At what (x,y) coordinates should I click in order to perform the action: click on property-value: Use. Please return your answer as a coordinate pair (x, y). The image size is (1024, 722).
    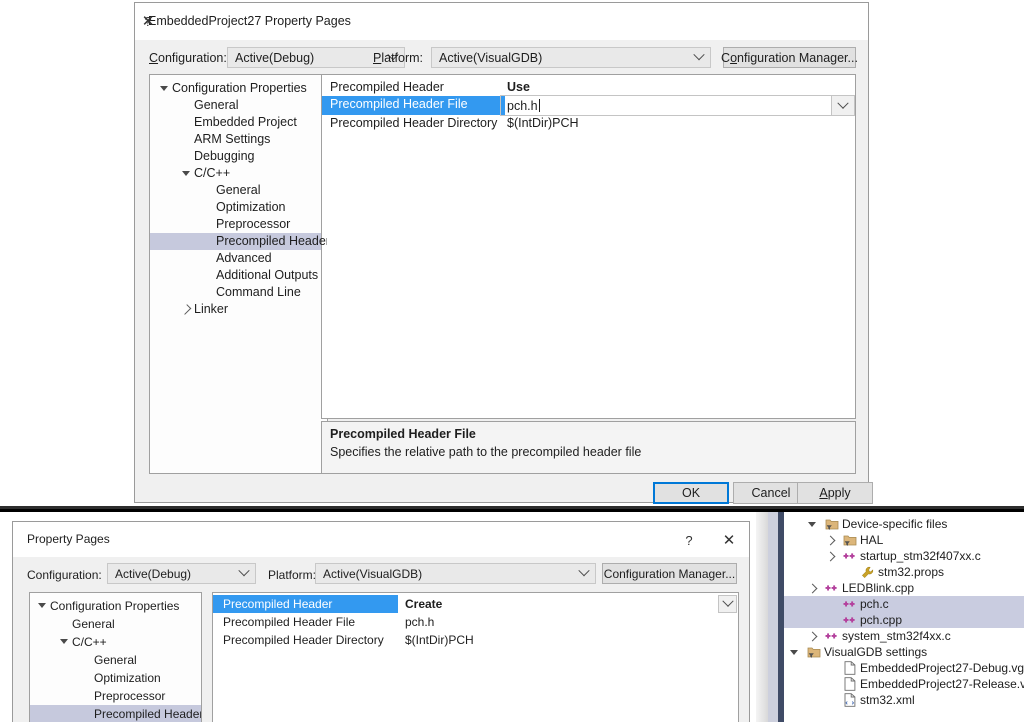
    Looking at the image, I should click on (677, 87).